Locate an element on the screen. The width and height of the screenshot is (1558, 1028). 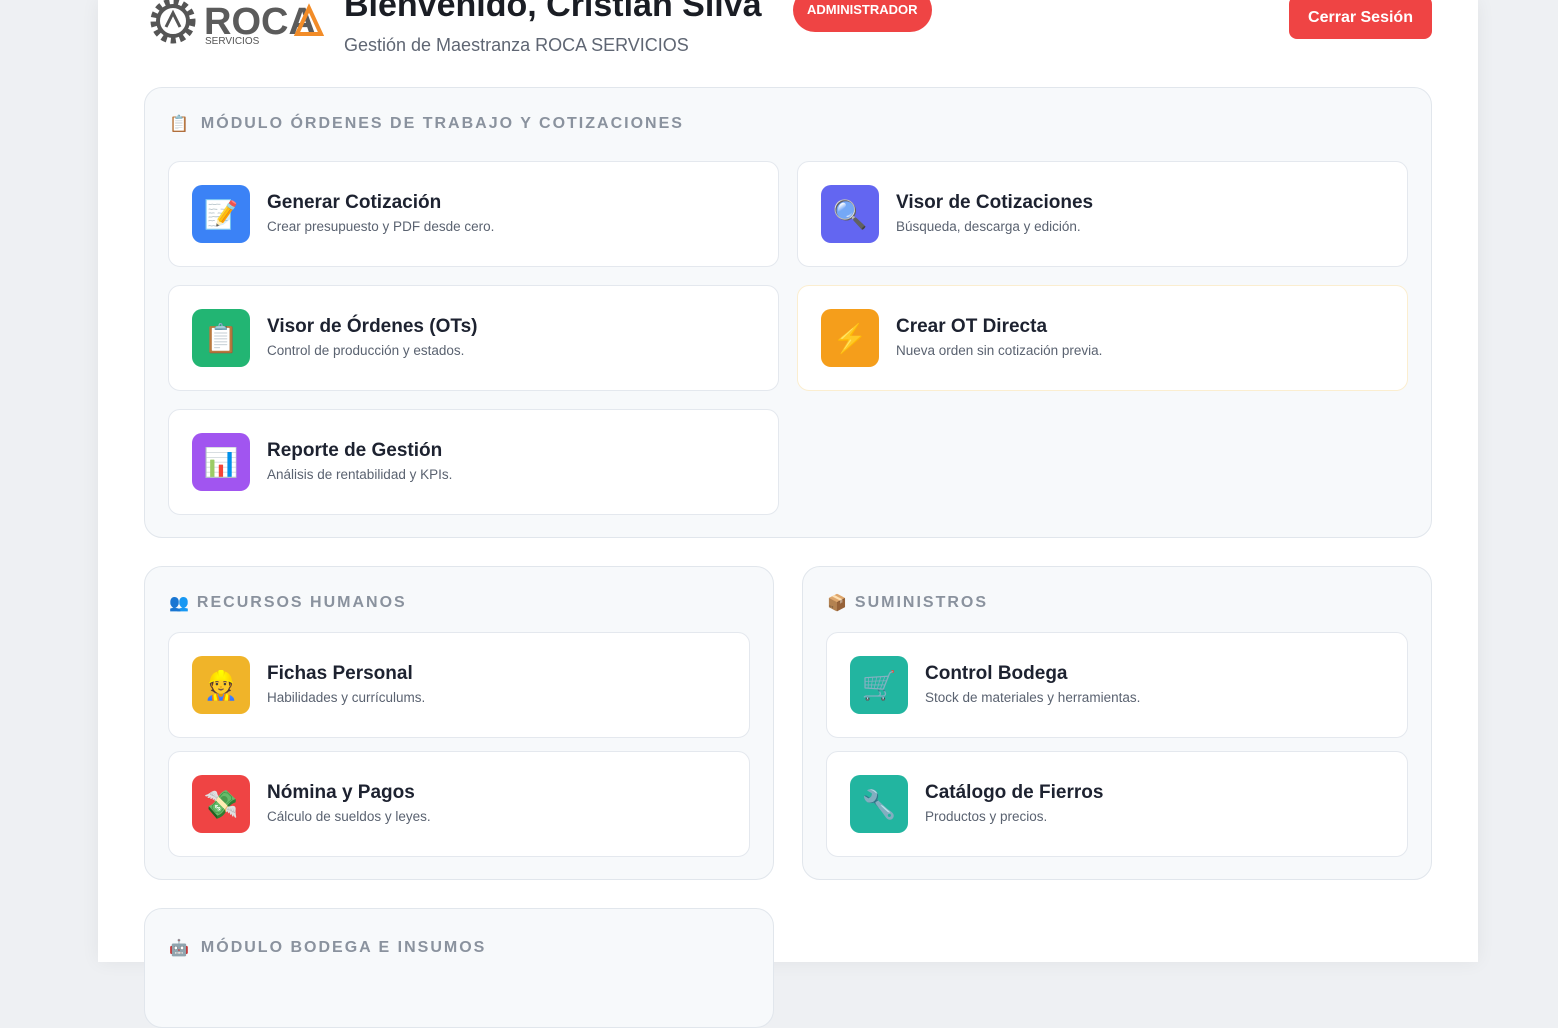
card-description: Stock de materiales y herramientas. is located at coordinates (1033, 697).